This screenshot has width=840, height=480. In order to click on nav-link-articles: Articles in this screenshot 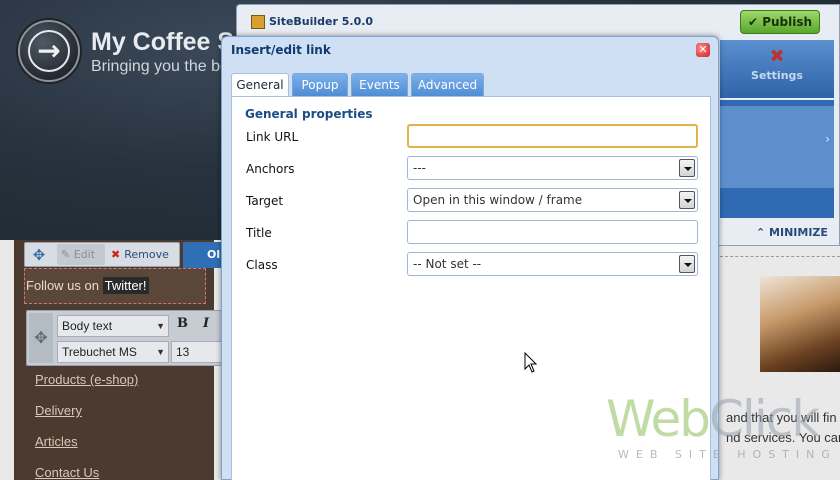, I will do `click(86, 449)`.